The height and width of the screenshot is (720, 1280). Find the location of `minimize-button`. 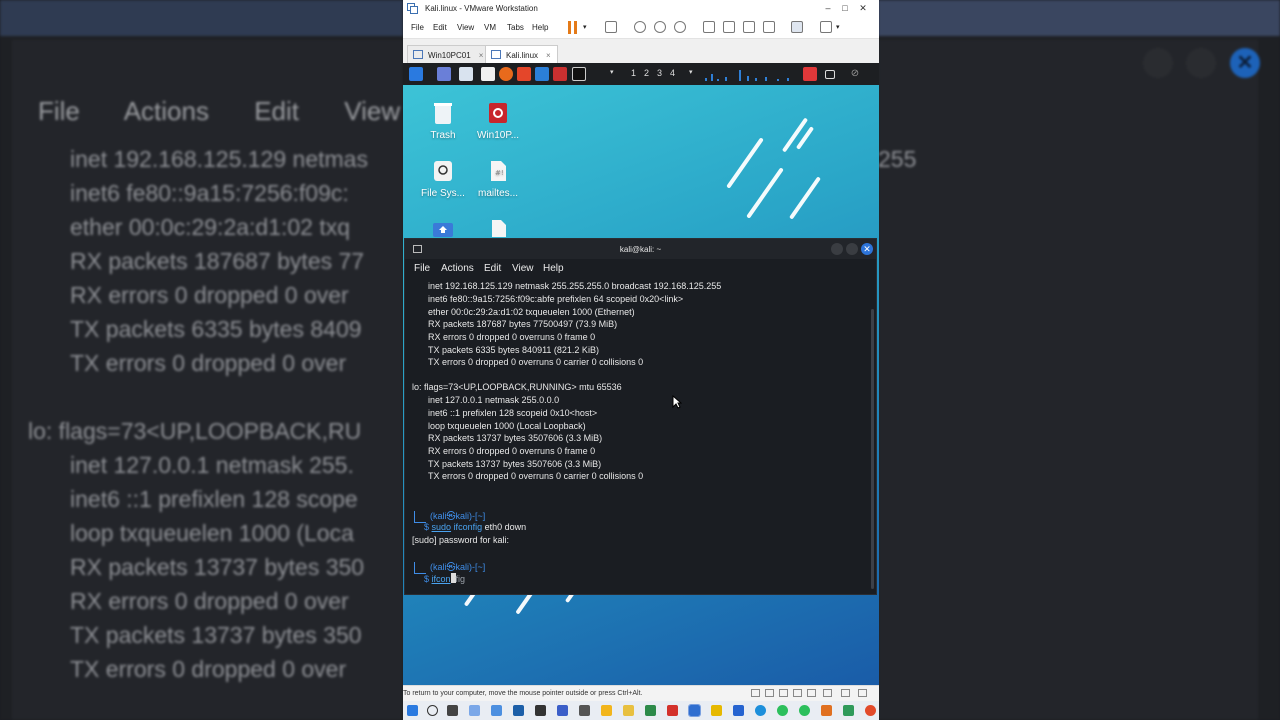

minimize-button is located at coordinates (837, 249).